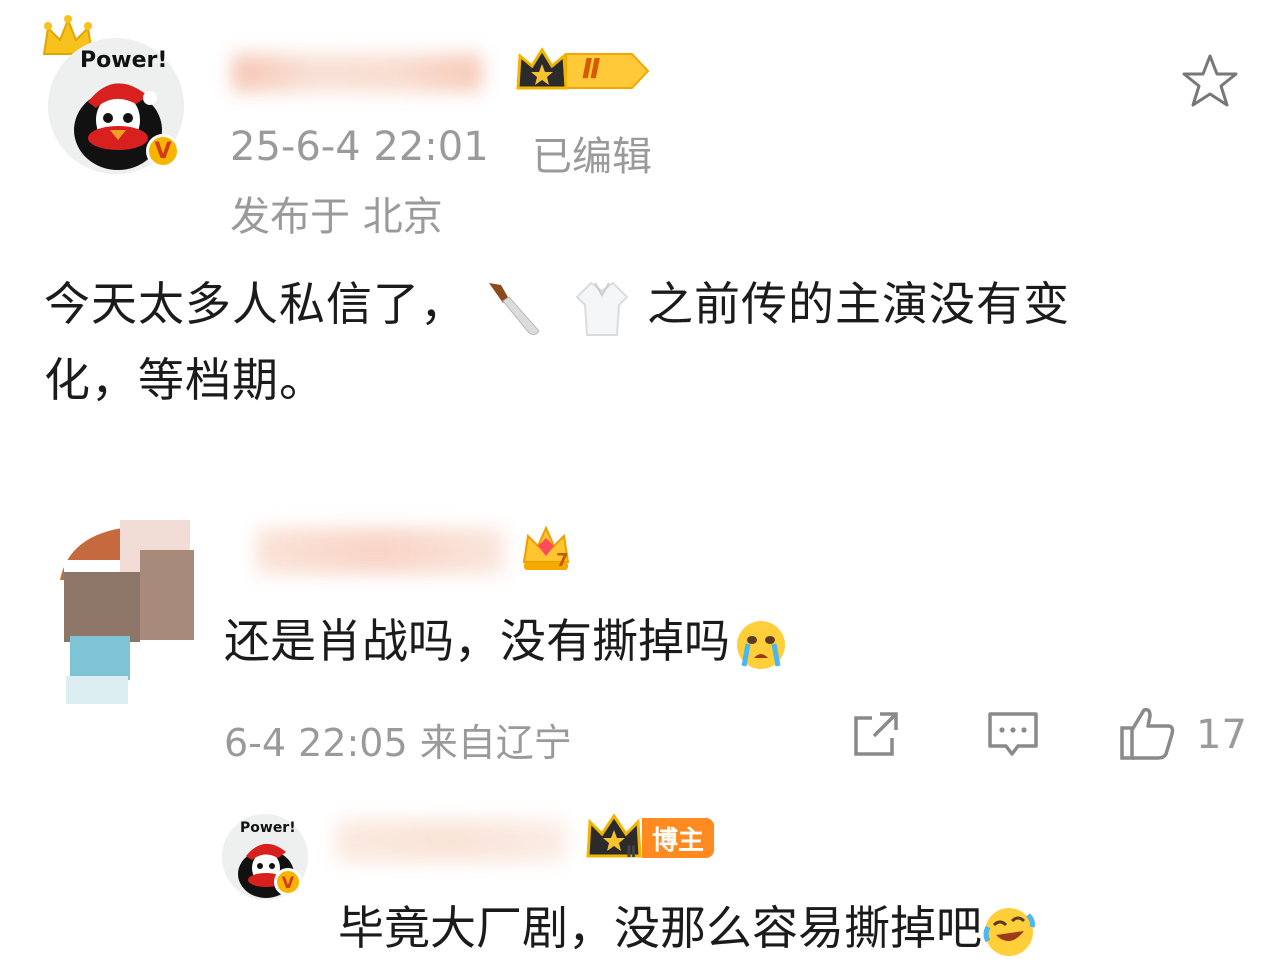  Describe the element at coordinates (255, 304) in the screenshot. I see `post-text-part1: 今天太多人私信了，` at that location.